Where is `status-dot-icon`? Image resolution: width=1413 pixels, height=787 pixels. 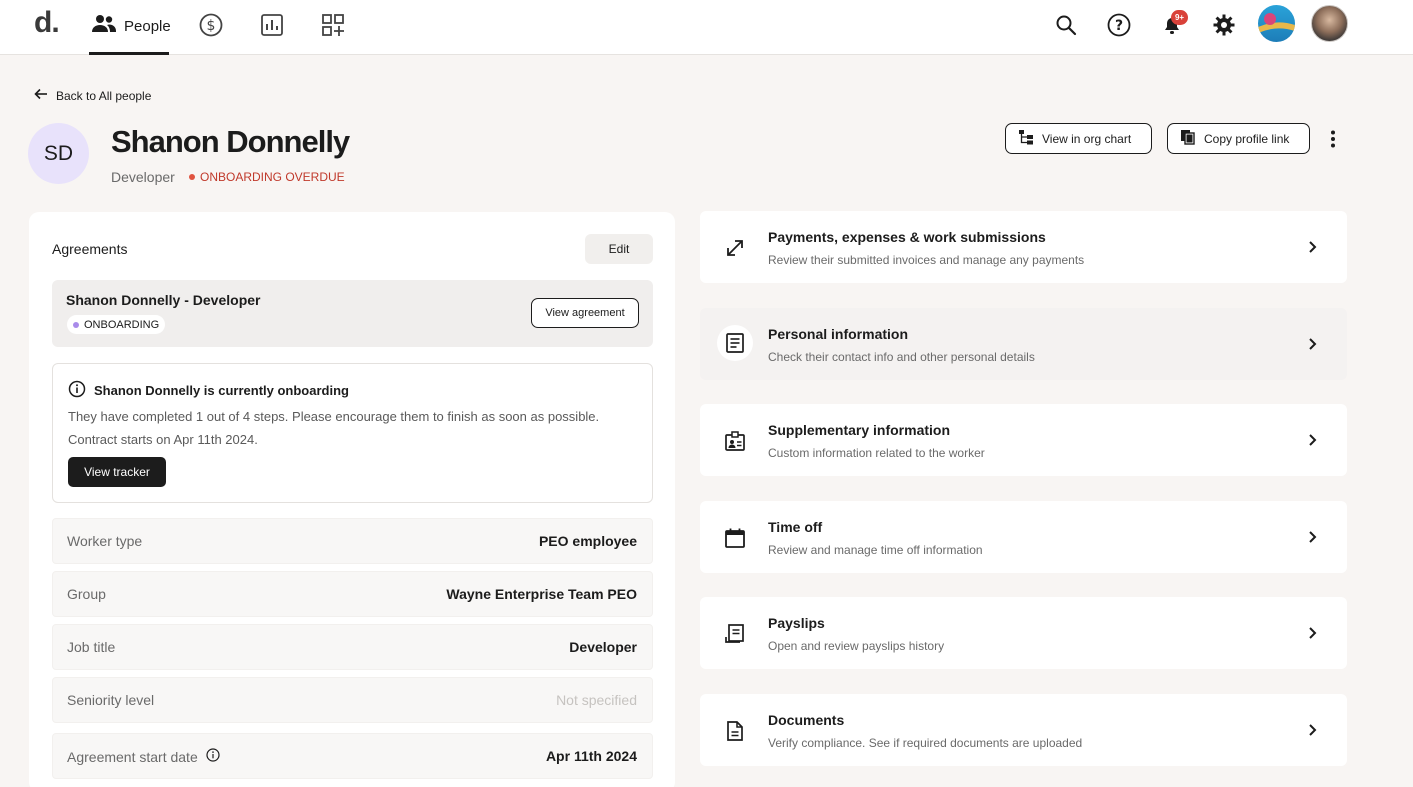 status-dot-icon is located at coordinates (192, 177).